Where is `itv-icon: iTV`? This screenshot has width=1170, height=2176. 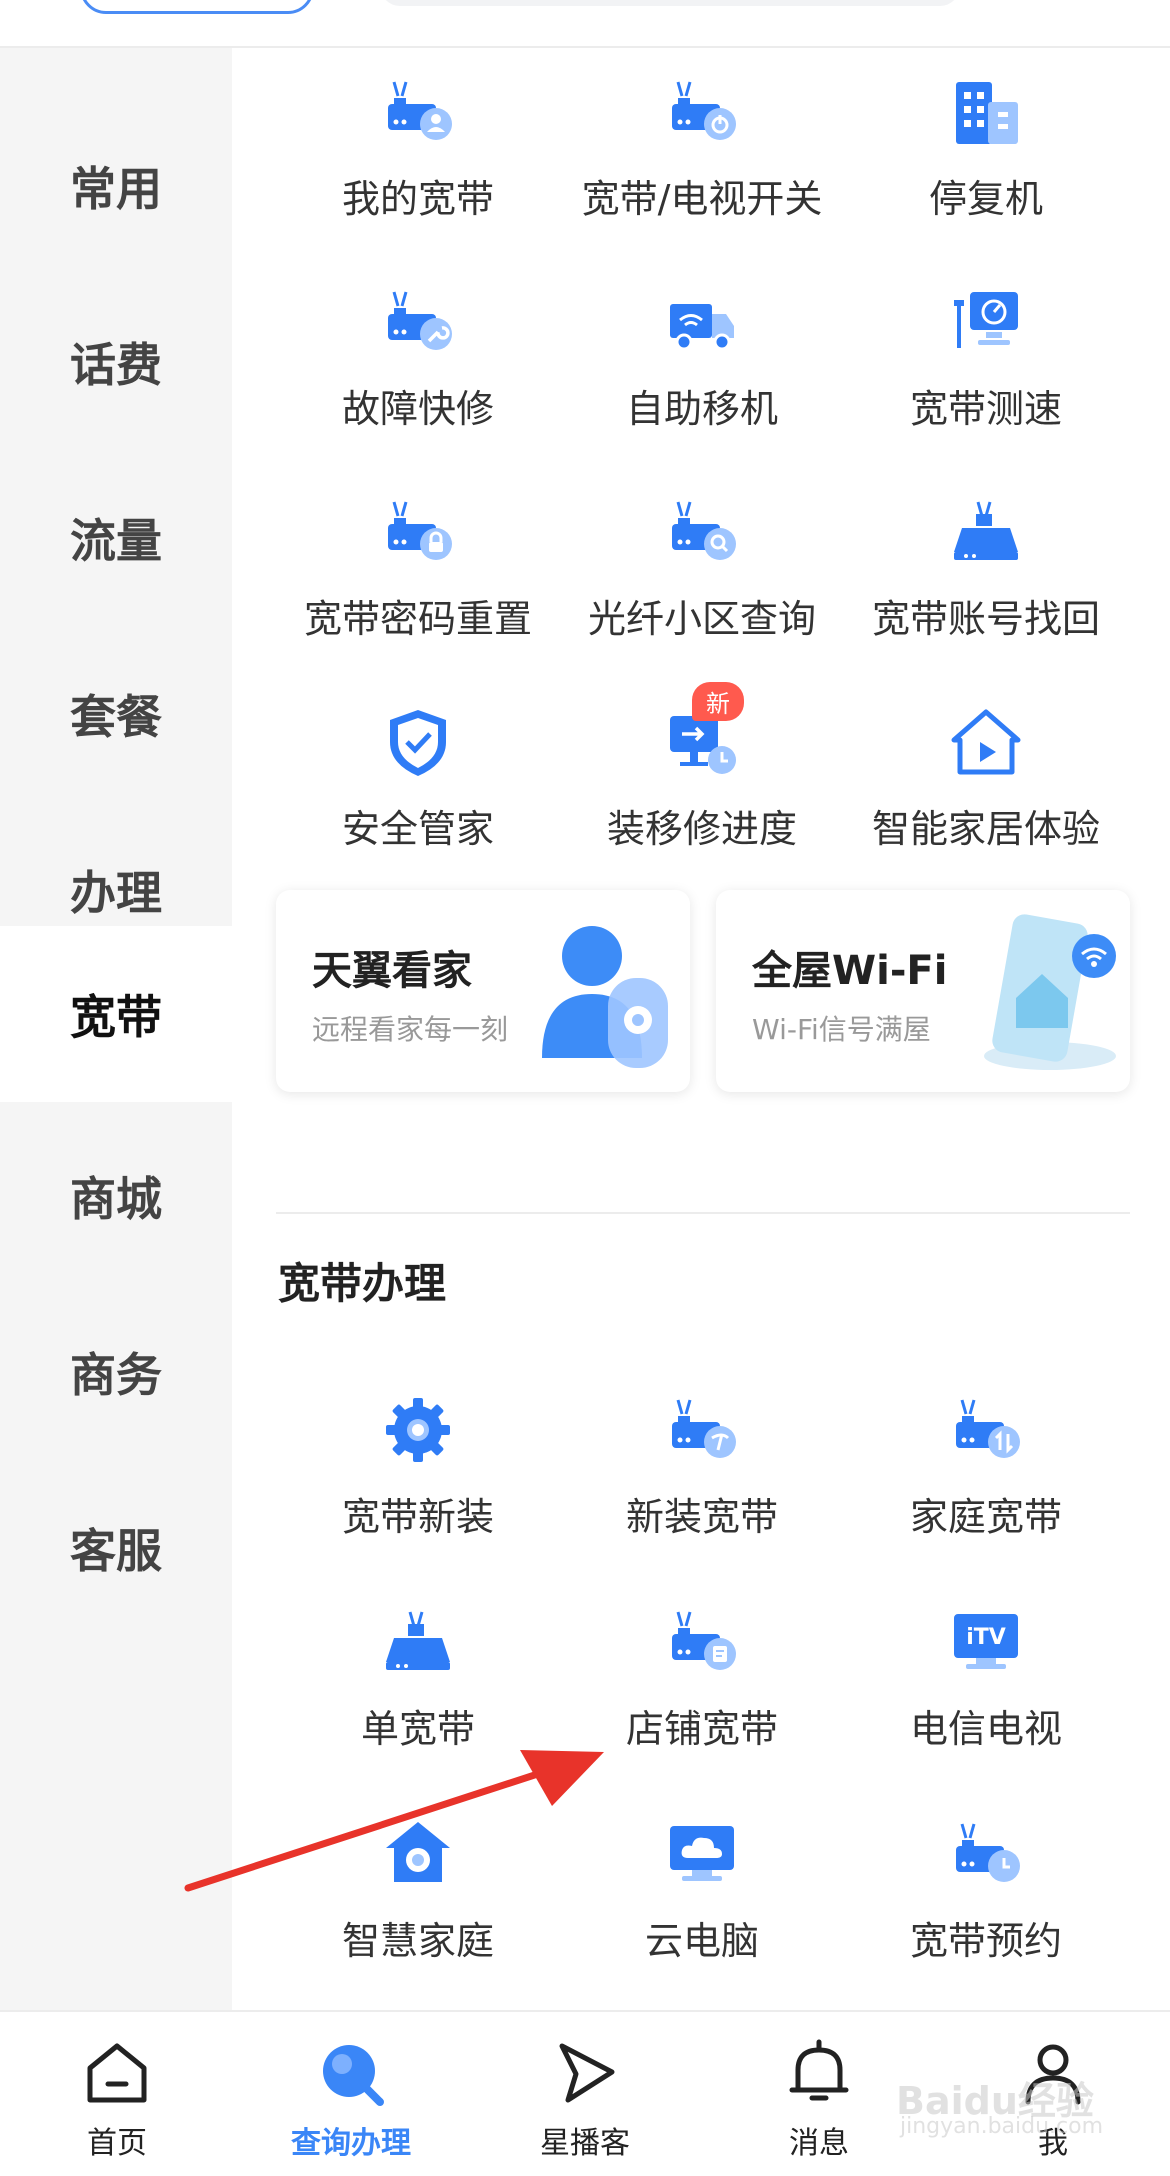 itv-icon: iTV is located at coordinates (986, 1641).